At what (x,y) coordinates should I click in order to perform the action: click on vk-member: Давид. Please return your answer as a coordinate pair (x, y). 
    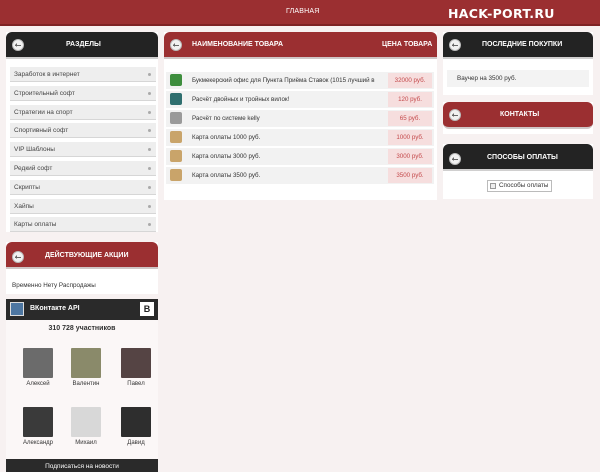
    Looking at the image, I should click on (136, 426).